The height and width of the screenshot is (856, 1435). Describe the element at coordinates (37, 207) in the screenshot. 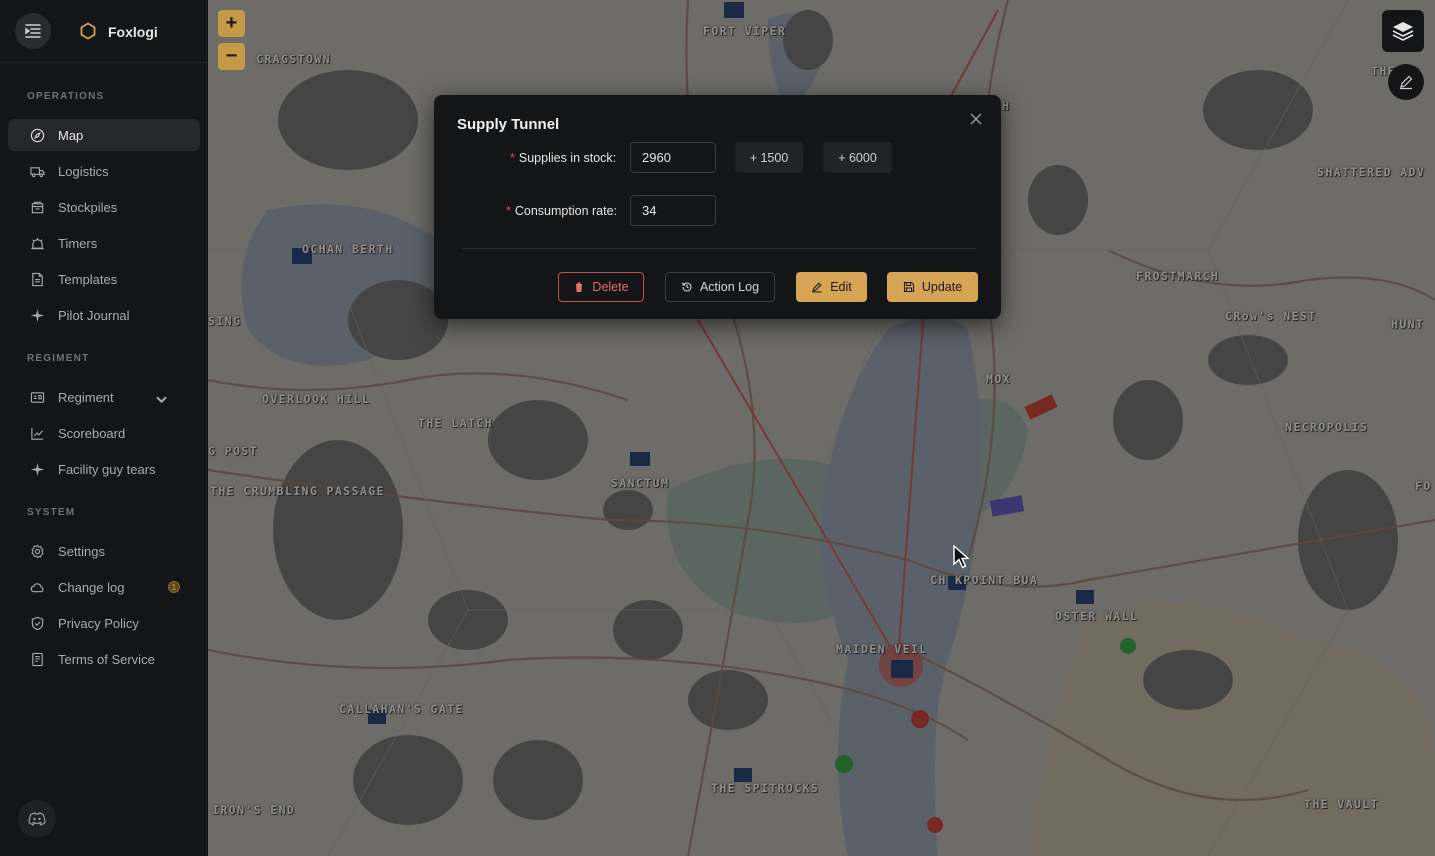

I see `box-icon` at that location.